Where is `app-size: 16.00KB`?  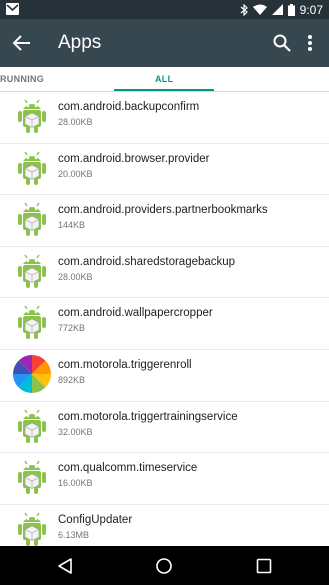
app-size: 16.00KB is located at coordinates (75, 483).